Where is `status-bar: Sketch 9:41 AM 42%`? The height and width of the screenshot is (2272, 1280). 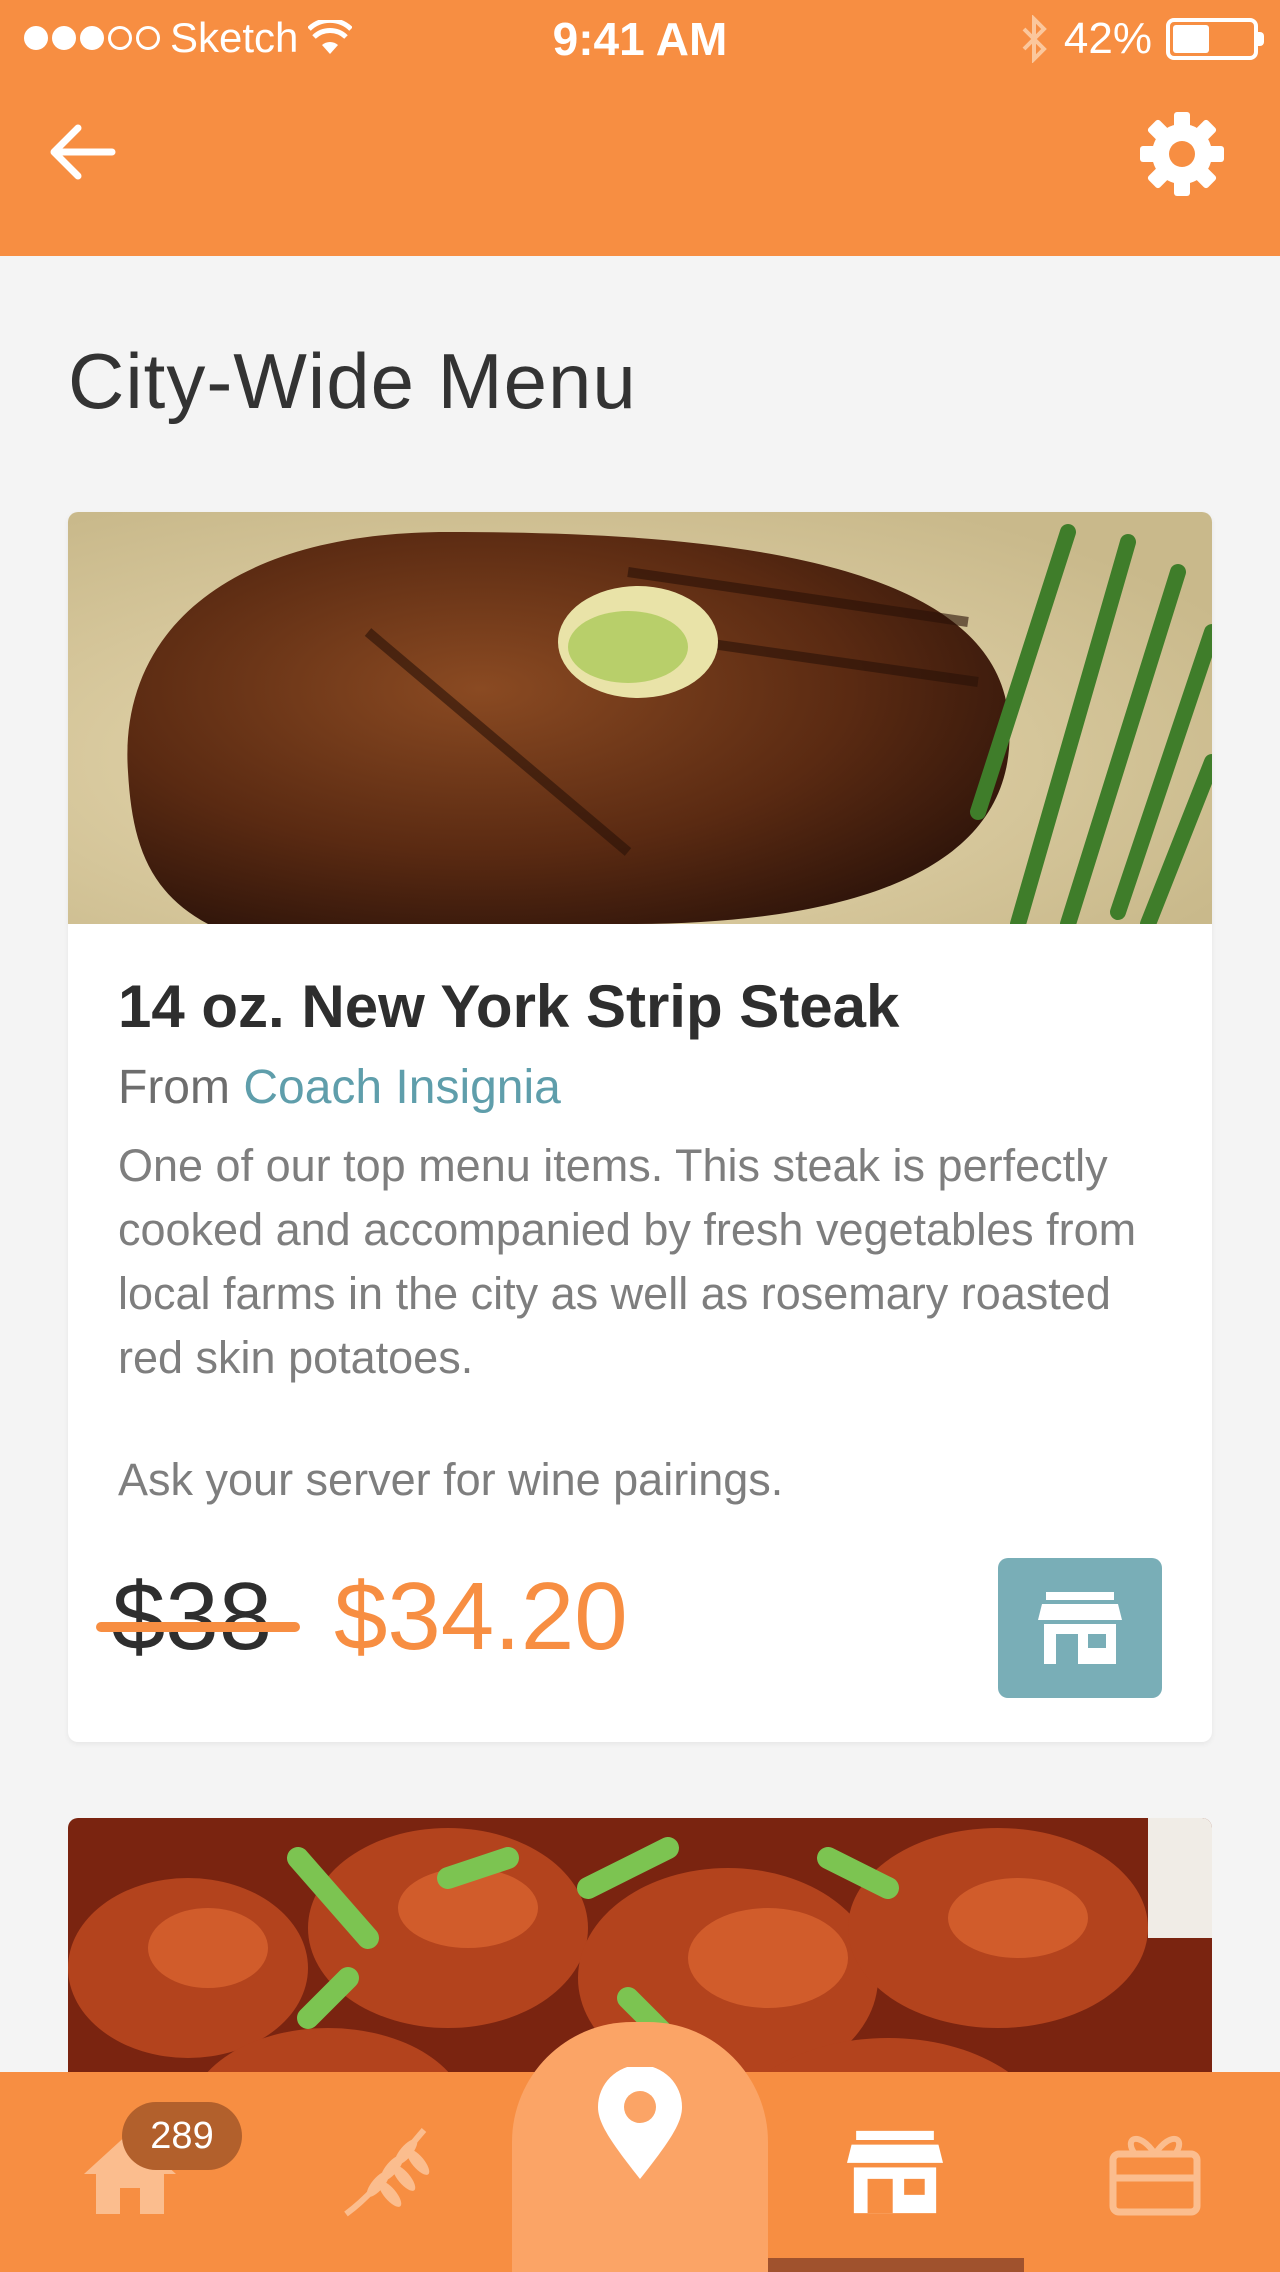
status-bar: Sketch 9:41 AM 42% is located at coordinates (640, 41).